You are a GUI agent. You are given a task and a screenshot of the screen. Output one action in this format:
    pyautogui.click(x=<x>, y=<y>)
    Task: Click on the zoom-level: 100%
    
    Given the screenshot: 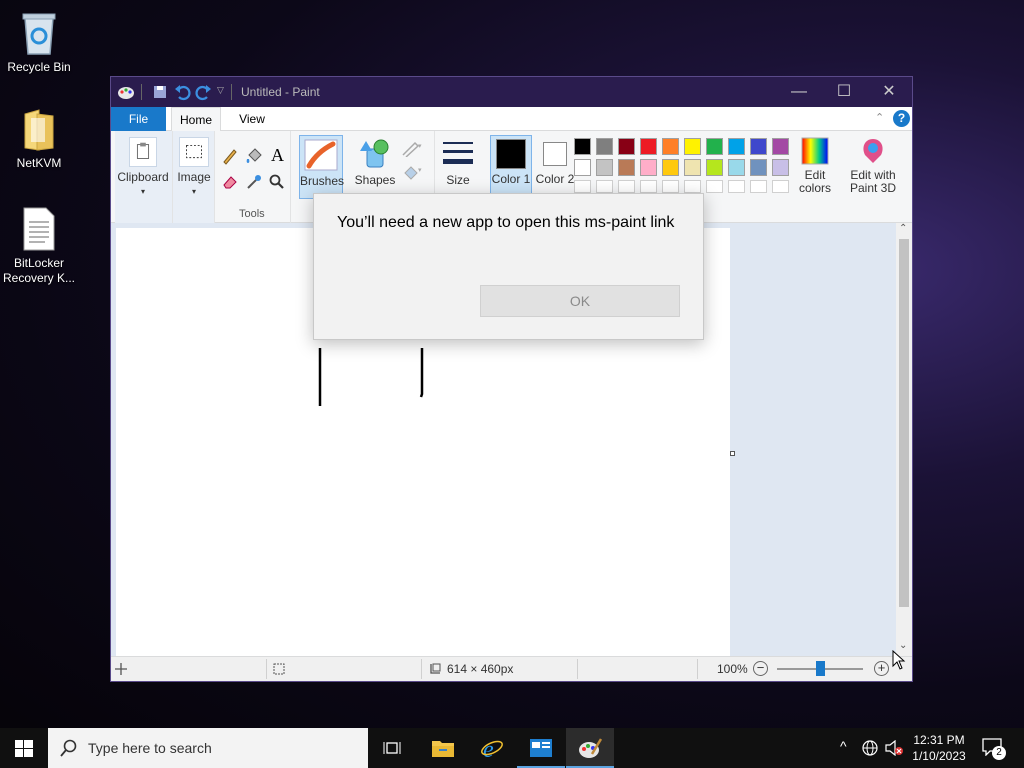 What is the action you would take?
    pyautogui.click(x=732, y=669)
    